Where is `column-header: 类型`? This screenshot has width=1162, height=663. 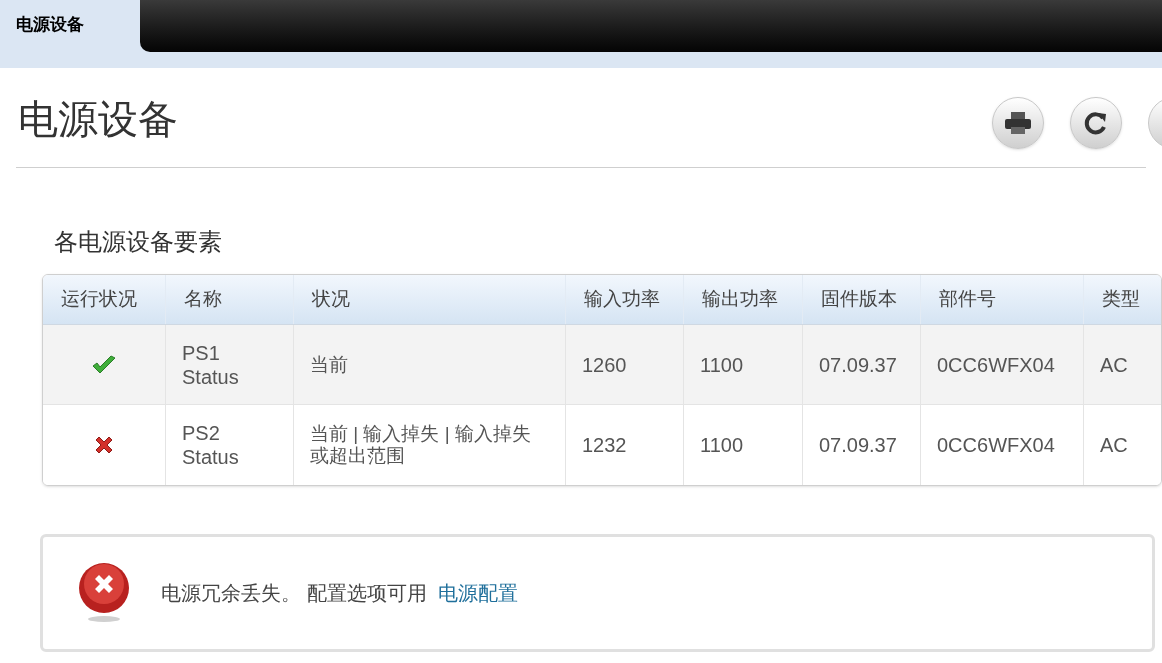 column-header: 类型 is located at coordinates (1122, 299).